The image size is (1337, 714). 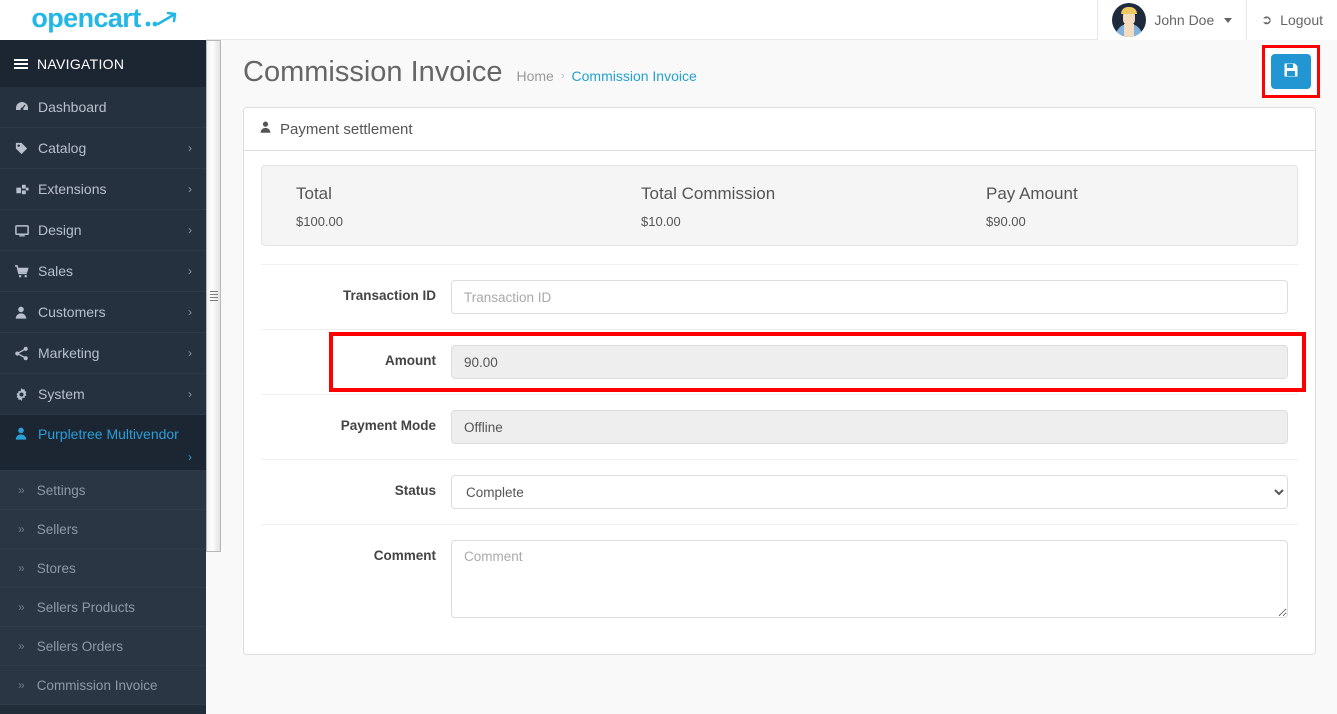 I want to click on sidebar-item-label: Extensions, so click(x=72, y=189).